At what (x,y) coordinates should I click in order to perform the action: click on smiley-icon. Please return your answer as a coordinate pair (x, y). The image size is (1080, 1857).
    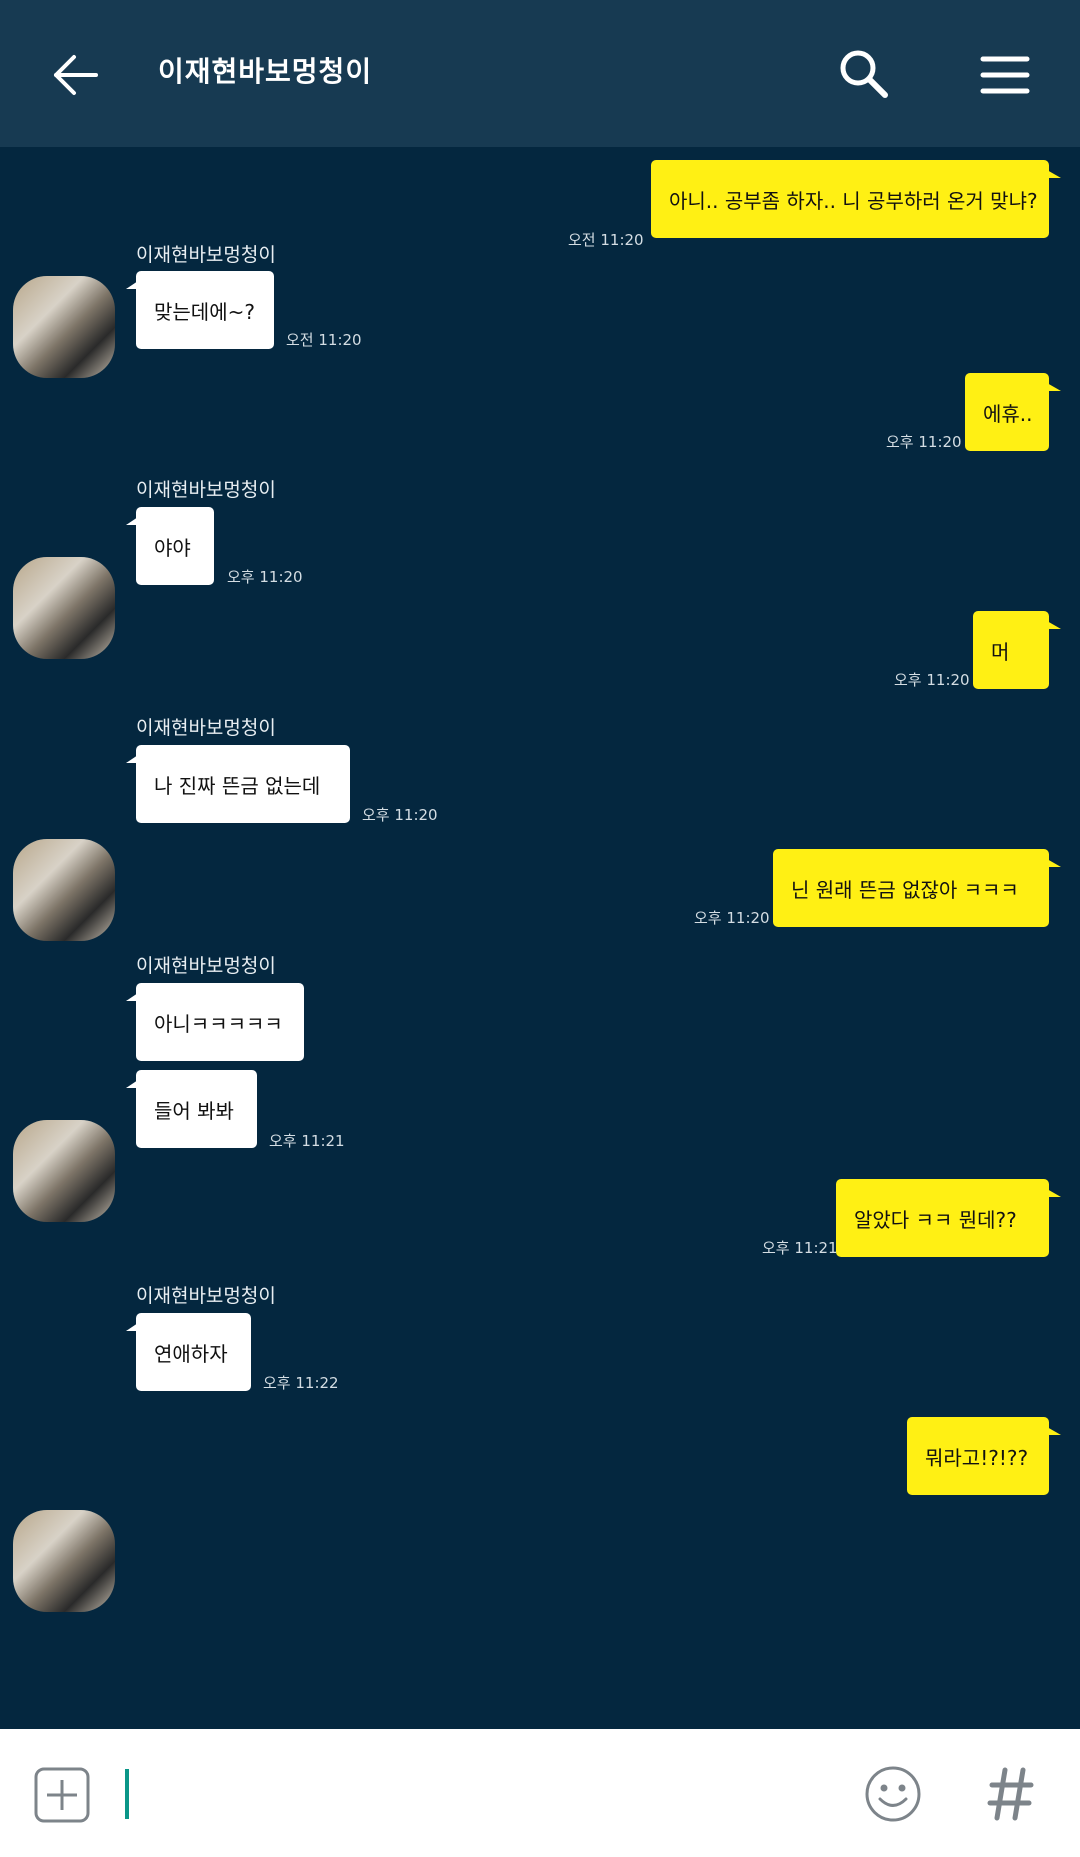
    Looking at the image, I should click on (893, 1794).